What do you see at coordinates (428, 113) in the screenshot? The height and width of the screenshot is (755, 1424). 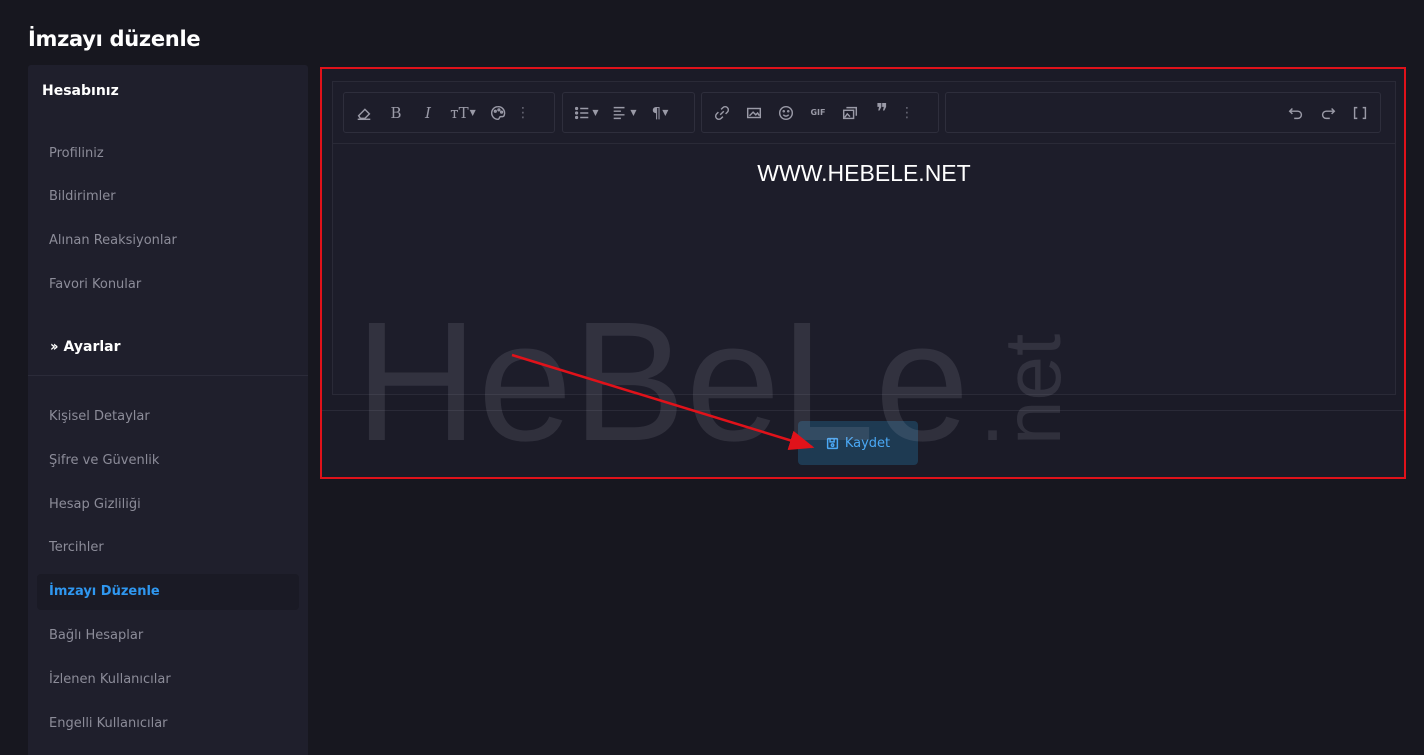 I see `italic-icon: I` at bounding box center [428, 113].